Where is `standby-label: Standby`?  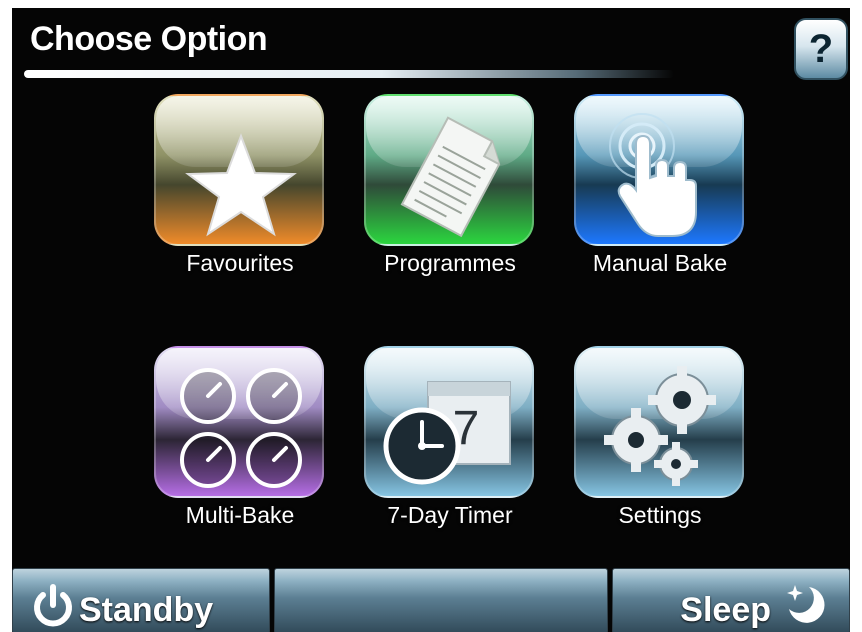 standby-label: Standby is located at coordinates (146, 610).